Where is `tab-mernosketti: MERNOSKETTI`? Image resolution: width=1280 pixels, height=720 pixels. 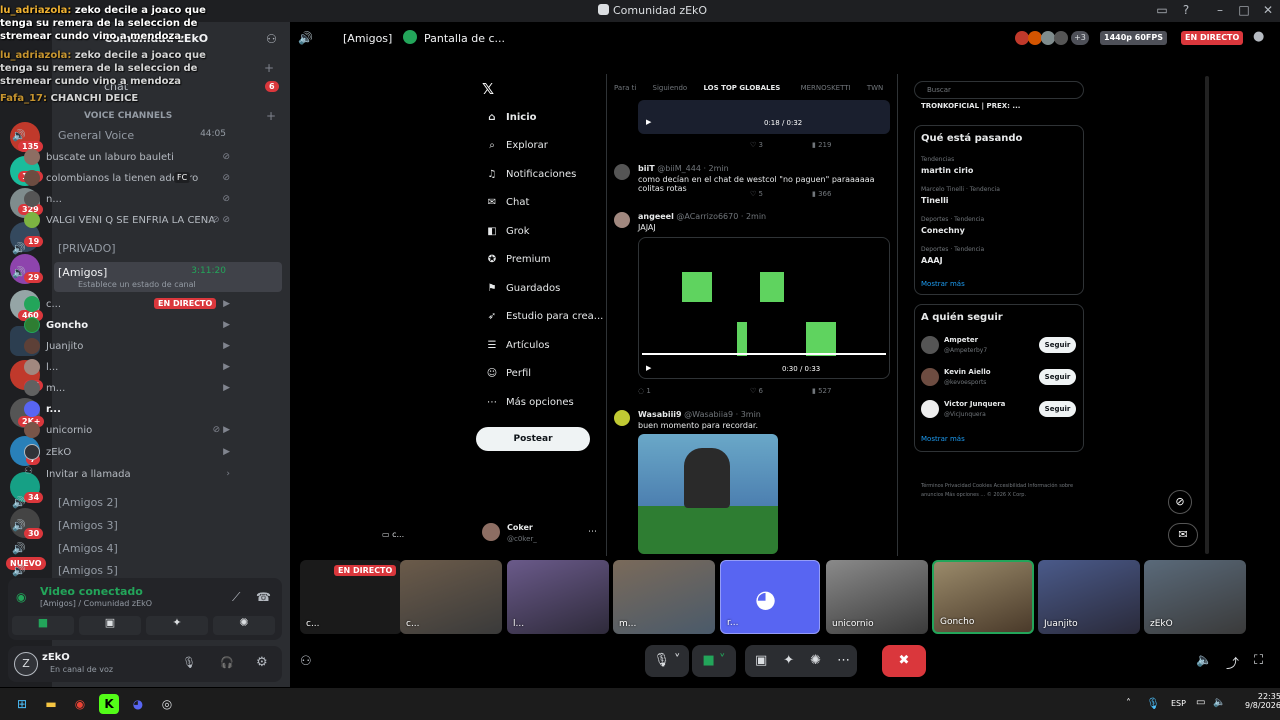
tab-mernosketti: MERNOSKETTI is located at coordinates (826, 88).